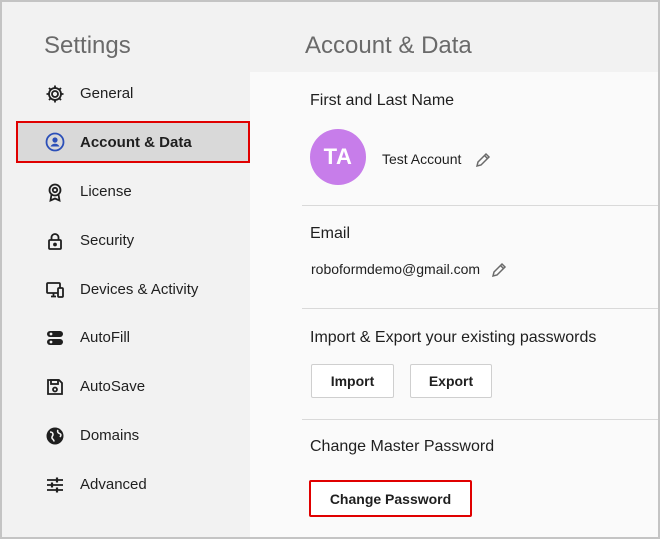 The width and height of the screenshot is (660, 539). What do you see at coordinates (133, 191) in the screenshot?
I see `sidebar-item-license: License` at bounding box center [133, 191].